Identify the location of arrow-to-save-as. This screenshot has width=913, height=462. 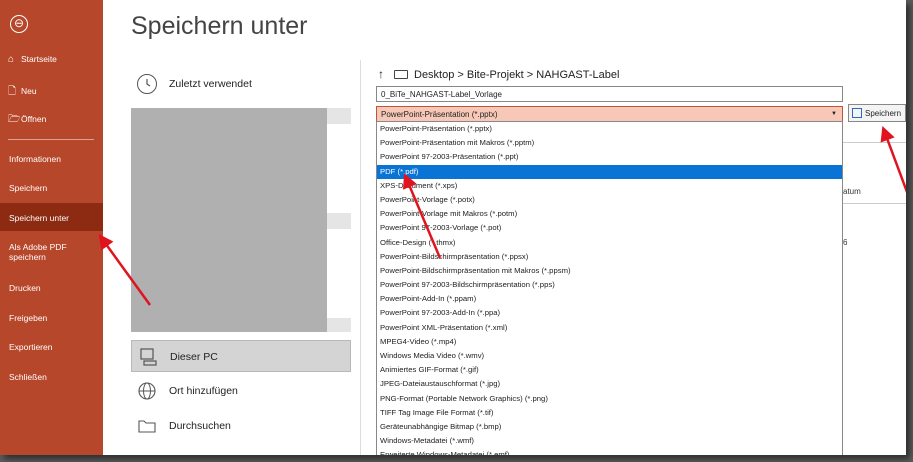
(125, 269).